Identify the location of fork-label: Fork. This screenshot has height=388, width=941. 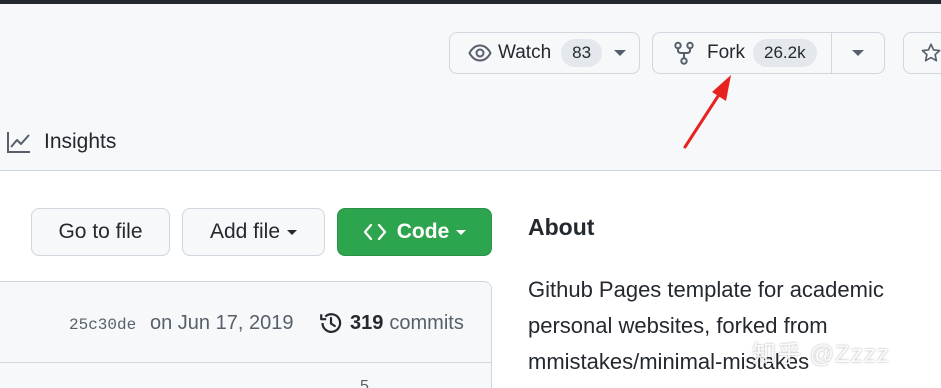
(726, 52).